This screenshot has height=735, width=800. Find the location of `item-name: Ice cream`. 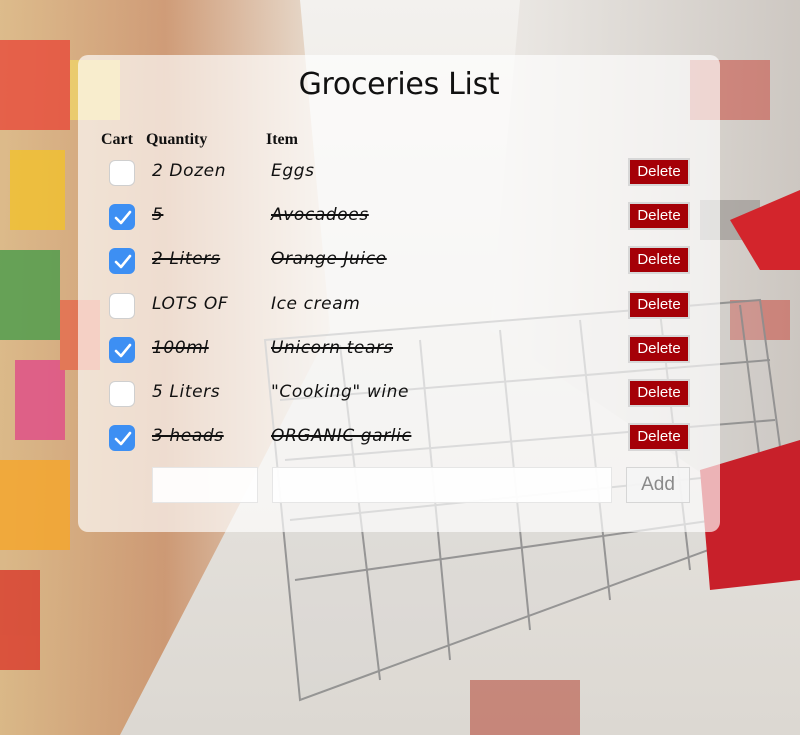

item-name: Ice cream is located at coordinates (316, 303).